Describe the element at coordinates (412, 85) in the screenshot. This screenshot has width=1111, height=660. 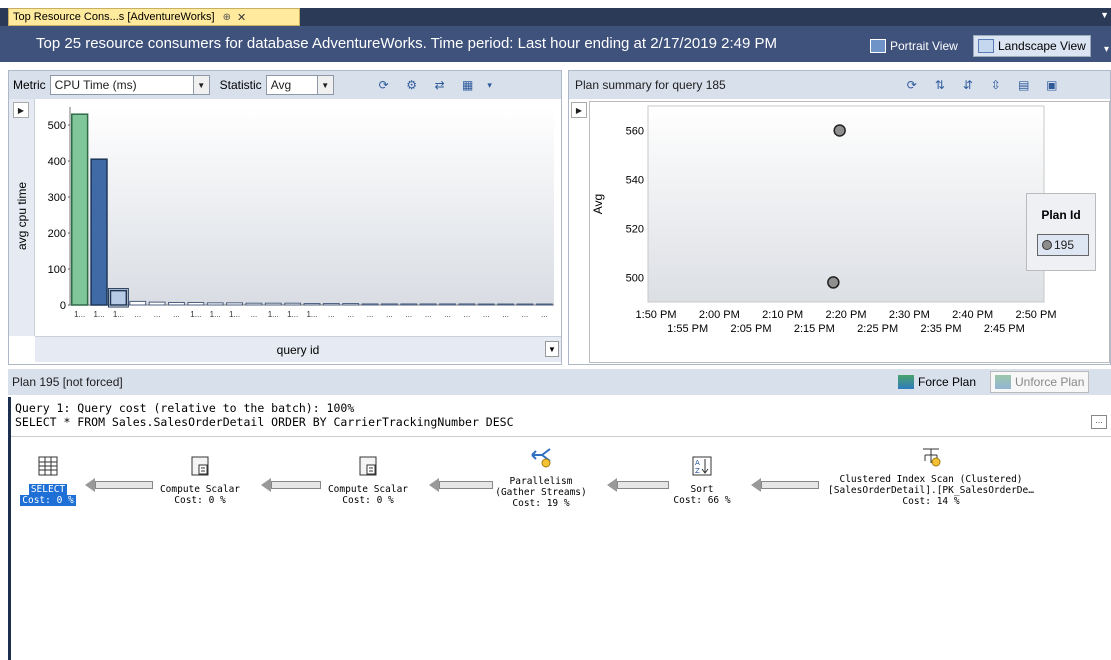
I see `configure-icon: ⚙` at that location.